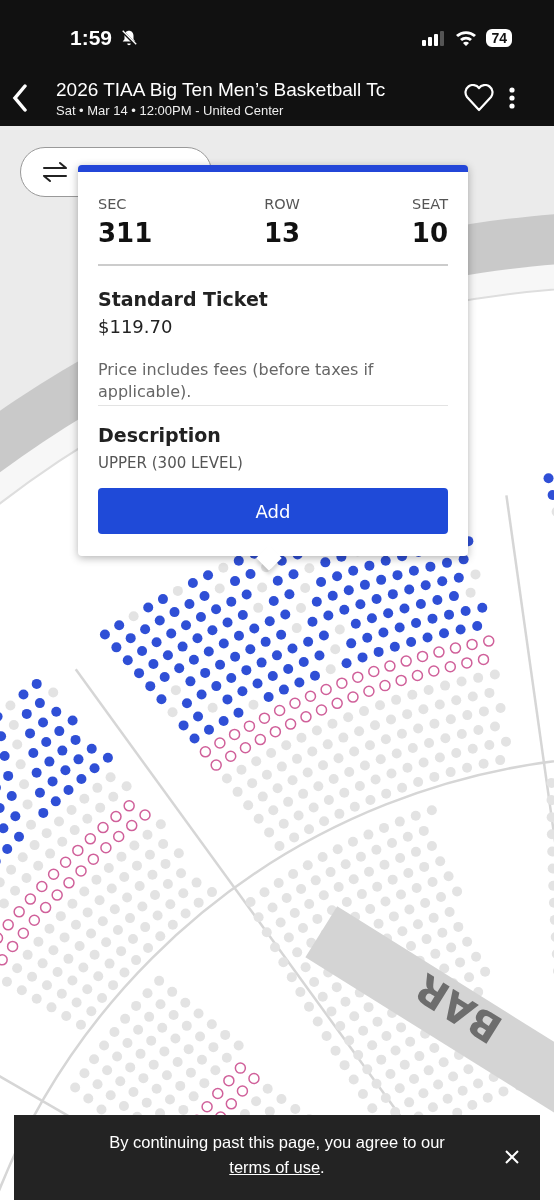 Image resolution: width=554 pixels, height=1200 pixels. I want to click on swap-icon, so click(55, 172).